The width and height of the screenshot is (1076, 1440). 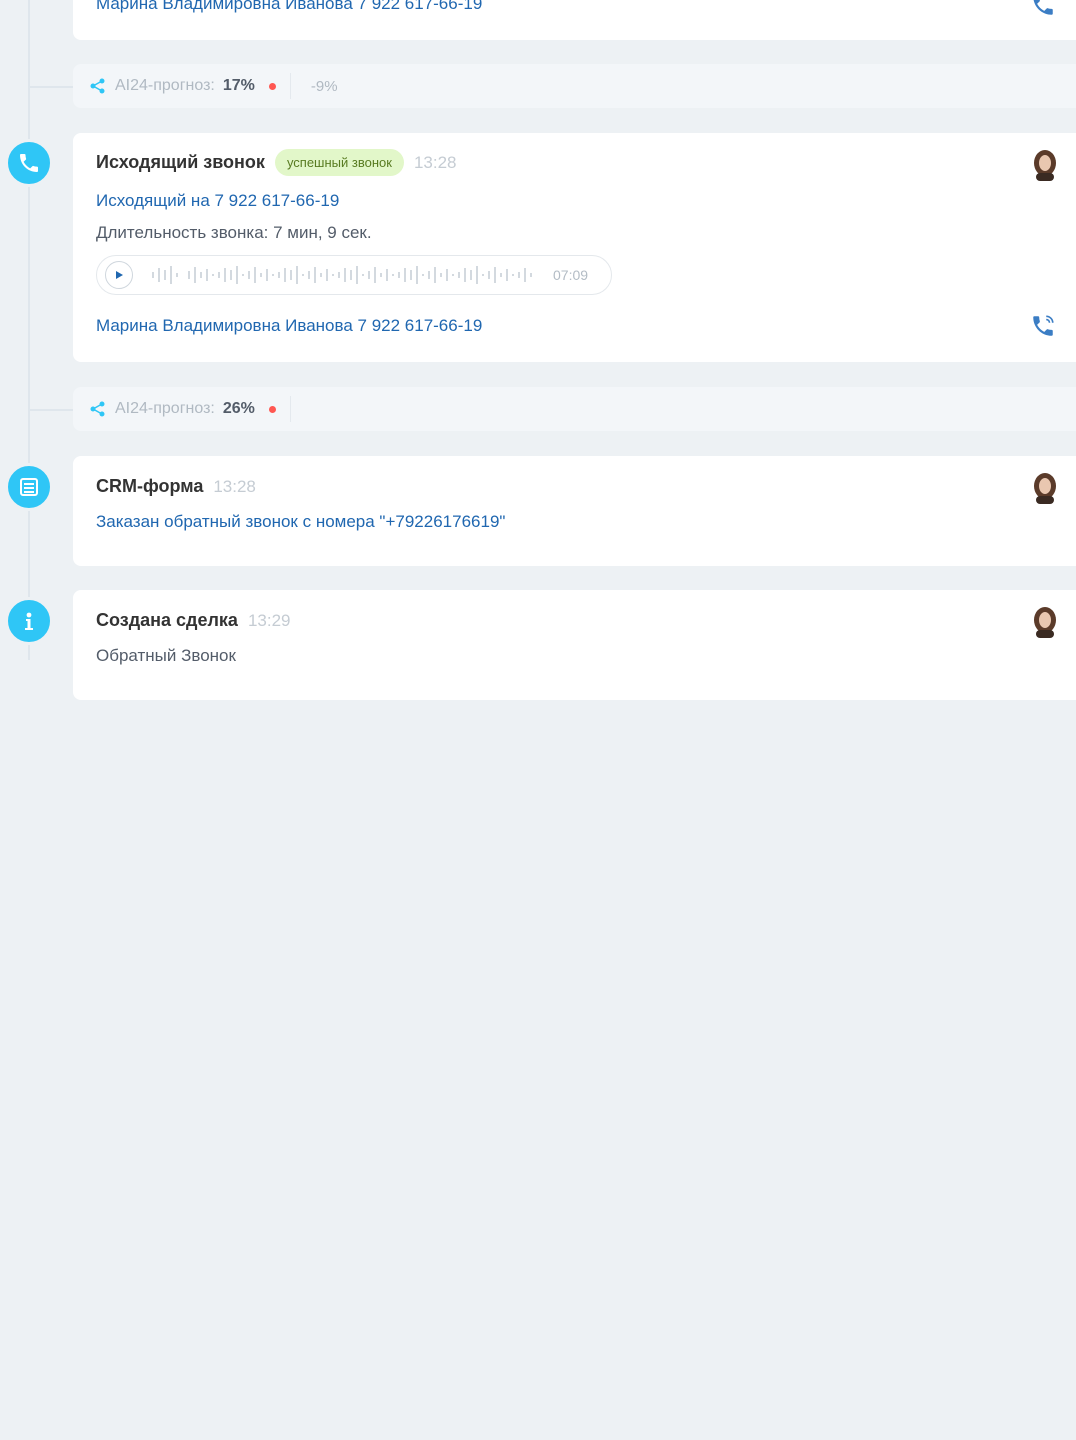 What do you see at coordinates (435, 162) in the screenshot?
I see `call-time: 13:28` at bounding box center [435, 162].